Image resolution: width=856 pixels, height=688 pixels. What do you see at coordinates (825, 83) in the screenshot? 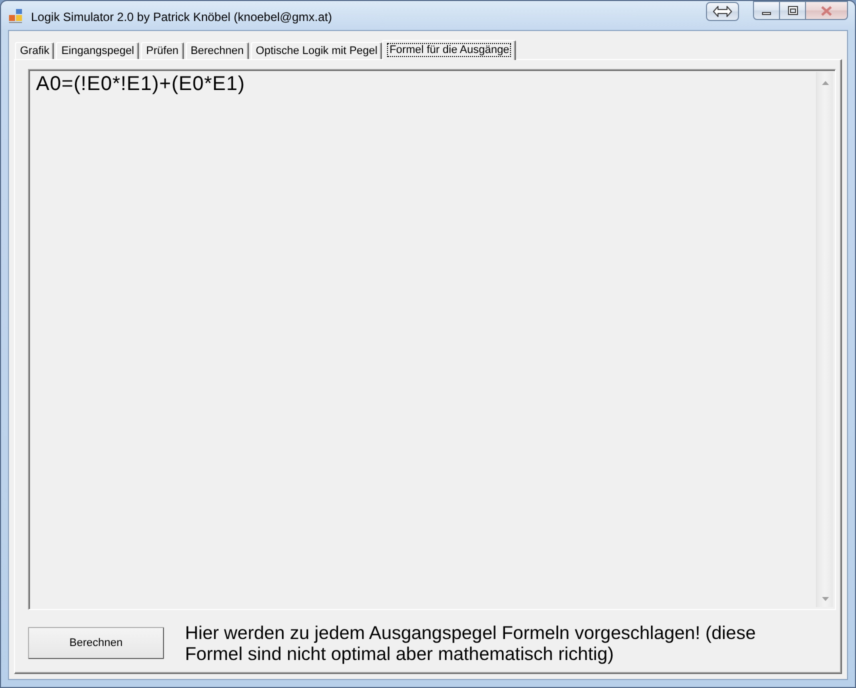
I see `scroll-up-icon` at bounding box center [825, 83].